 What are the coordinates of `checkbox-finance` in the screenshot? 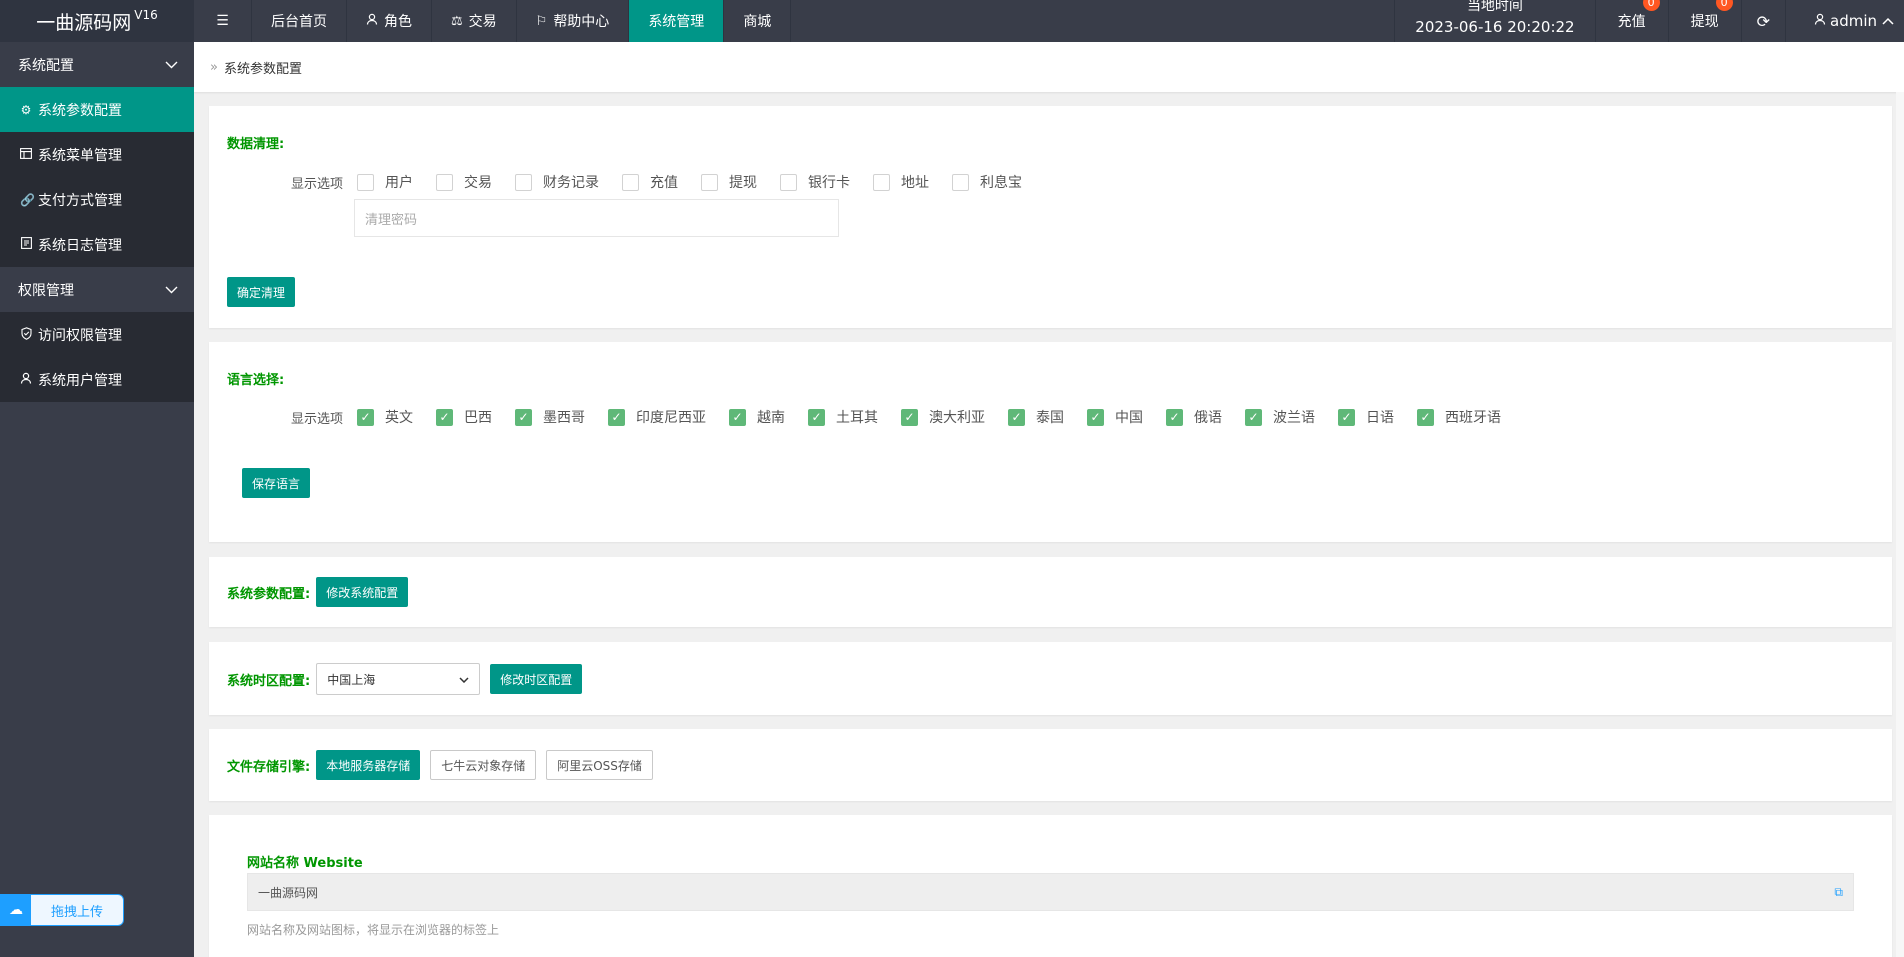 It's located at (524, 182).